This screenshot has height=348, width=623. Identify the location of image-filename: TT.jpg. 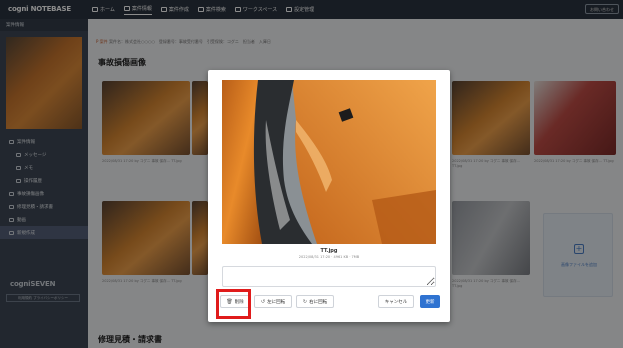
(329, 251).